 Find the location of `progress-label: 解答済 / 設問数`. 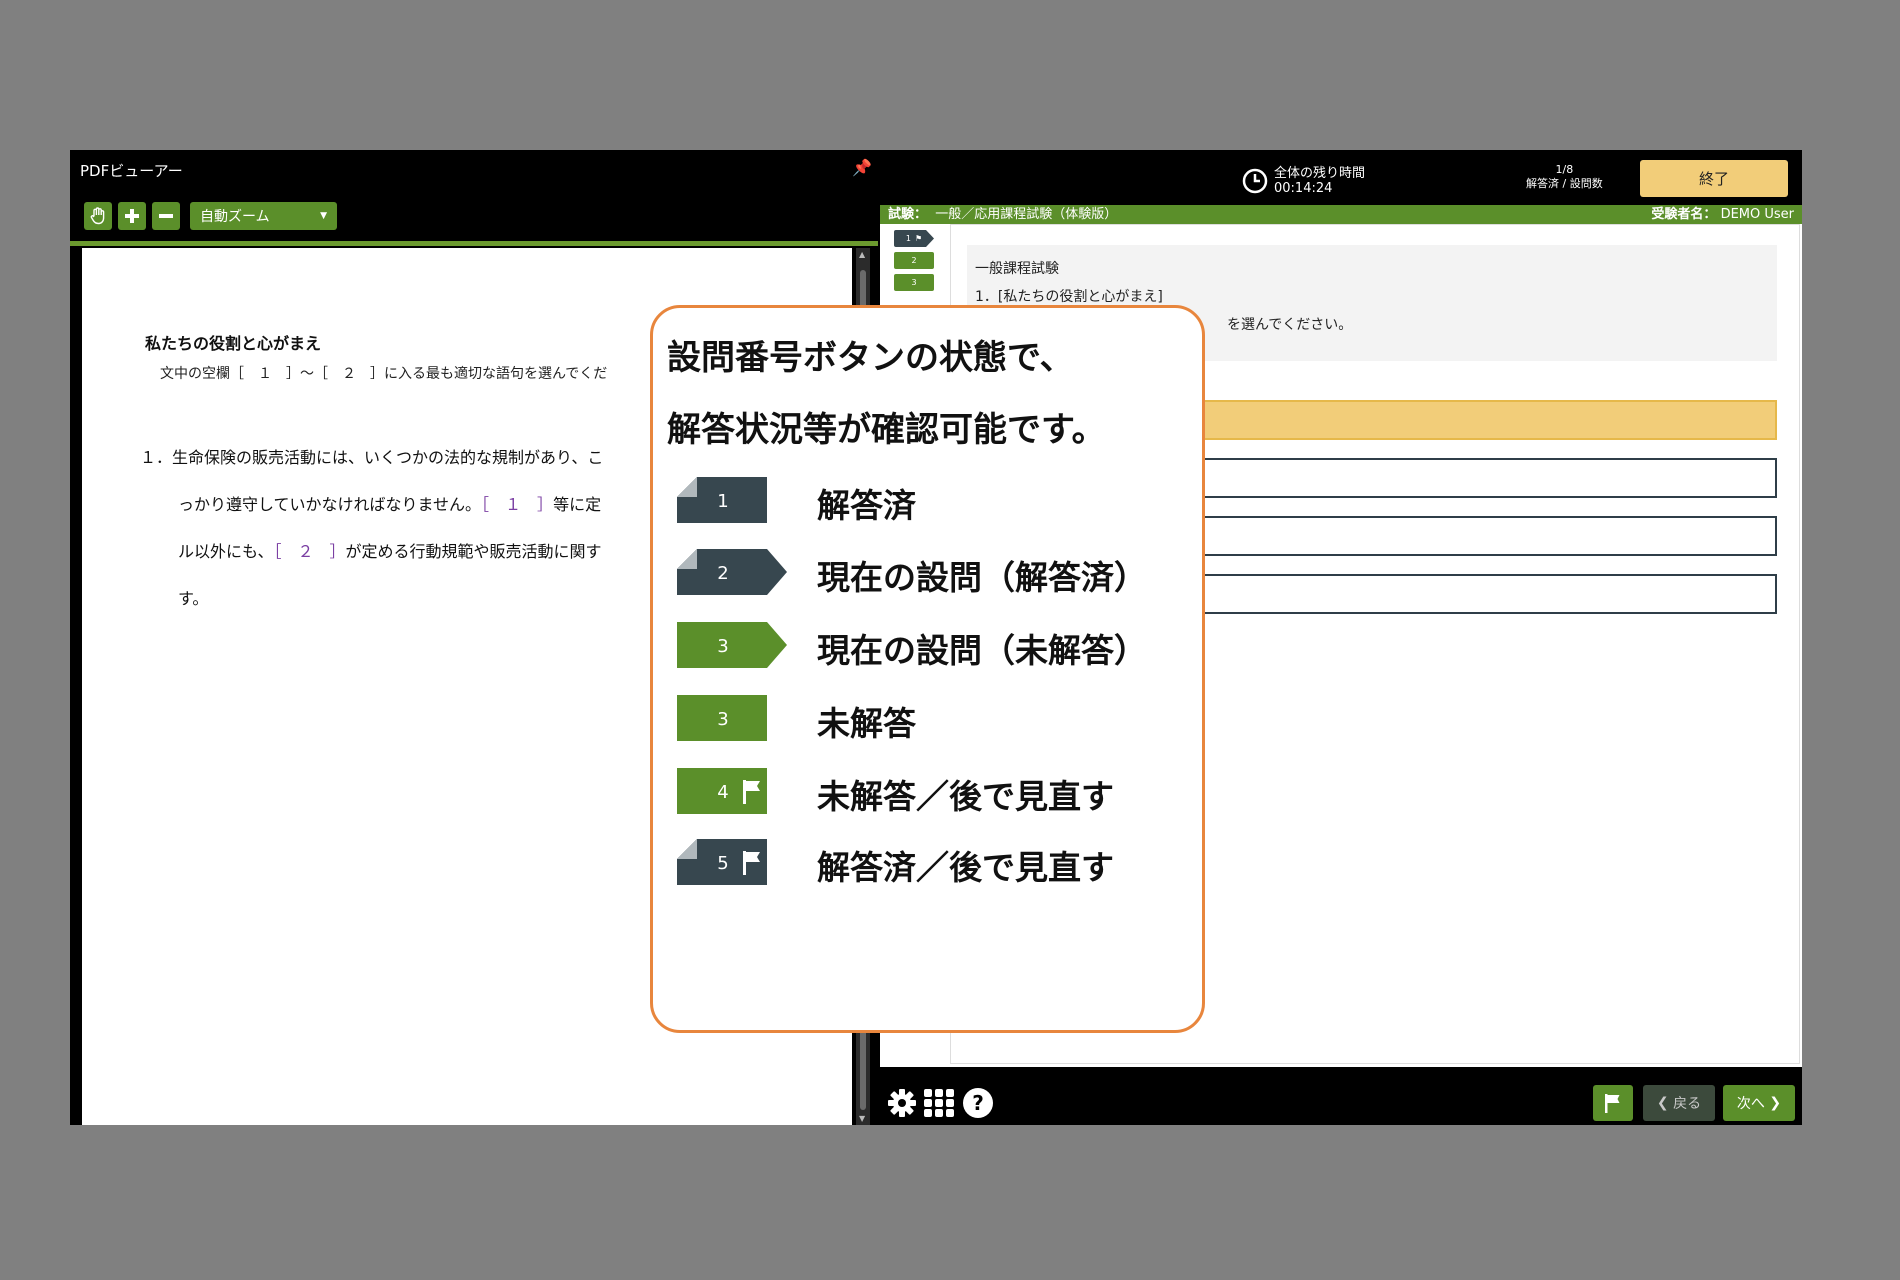

progress-label: 解答済 / 設問数 is located at coordinates (1564, 183).